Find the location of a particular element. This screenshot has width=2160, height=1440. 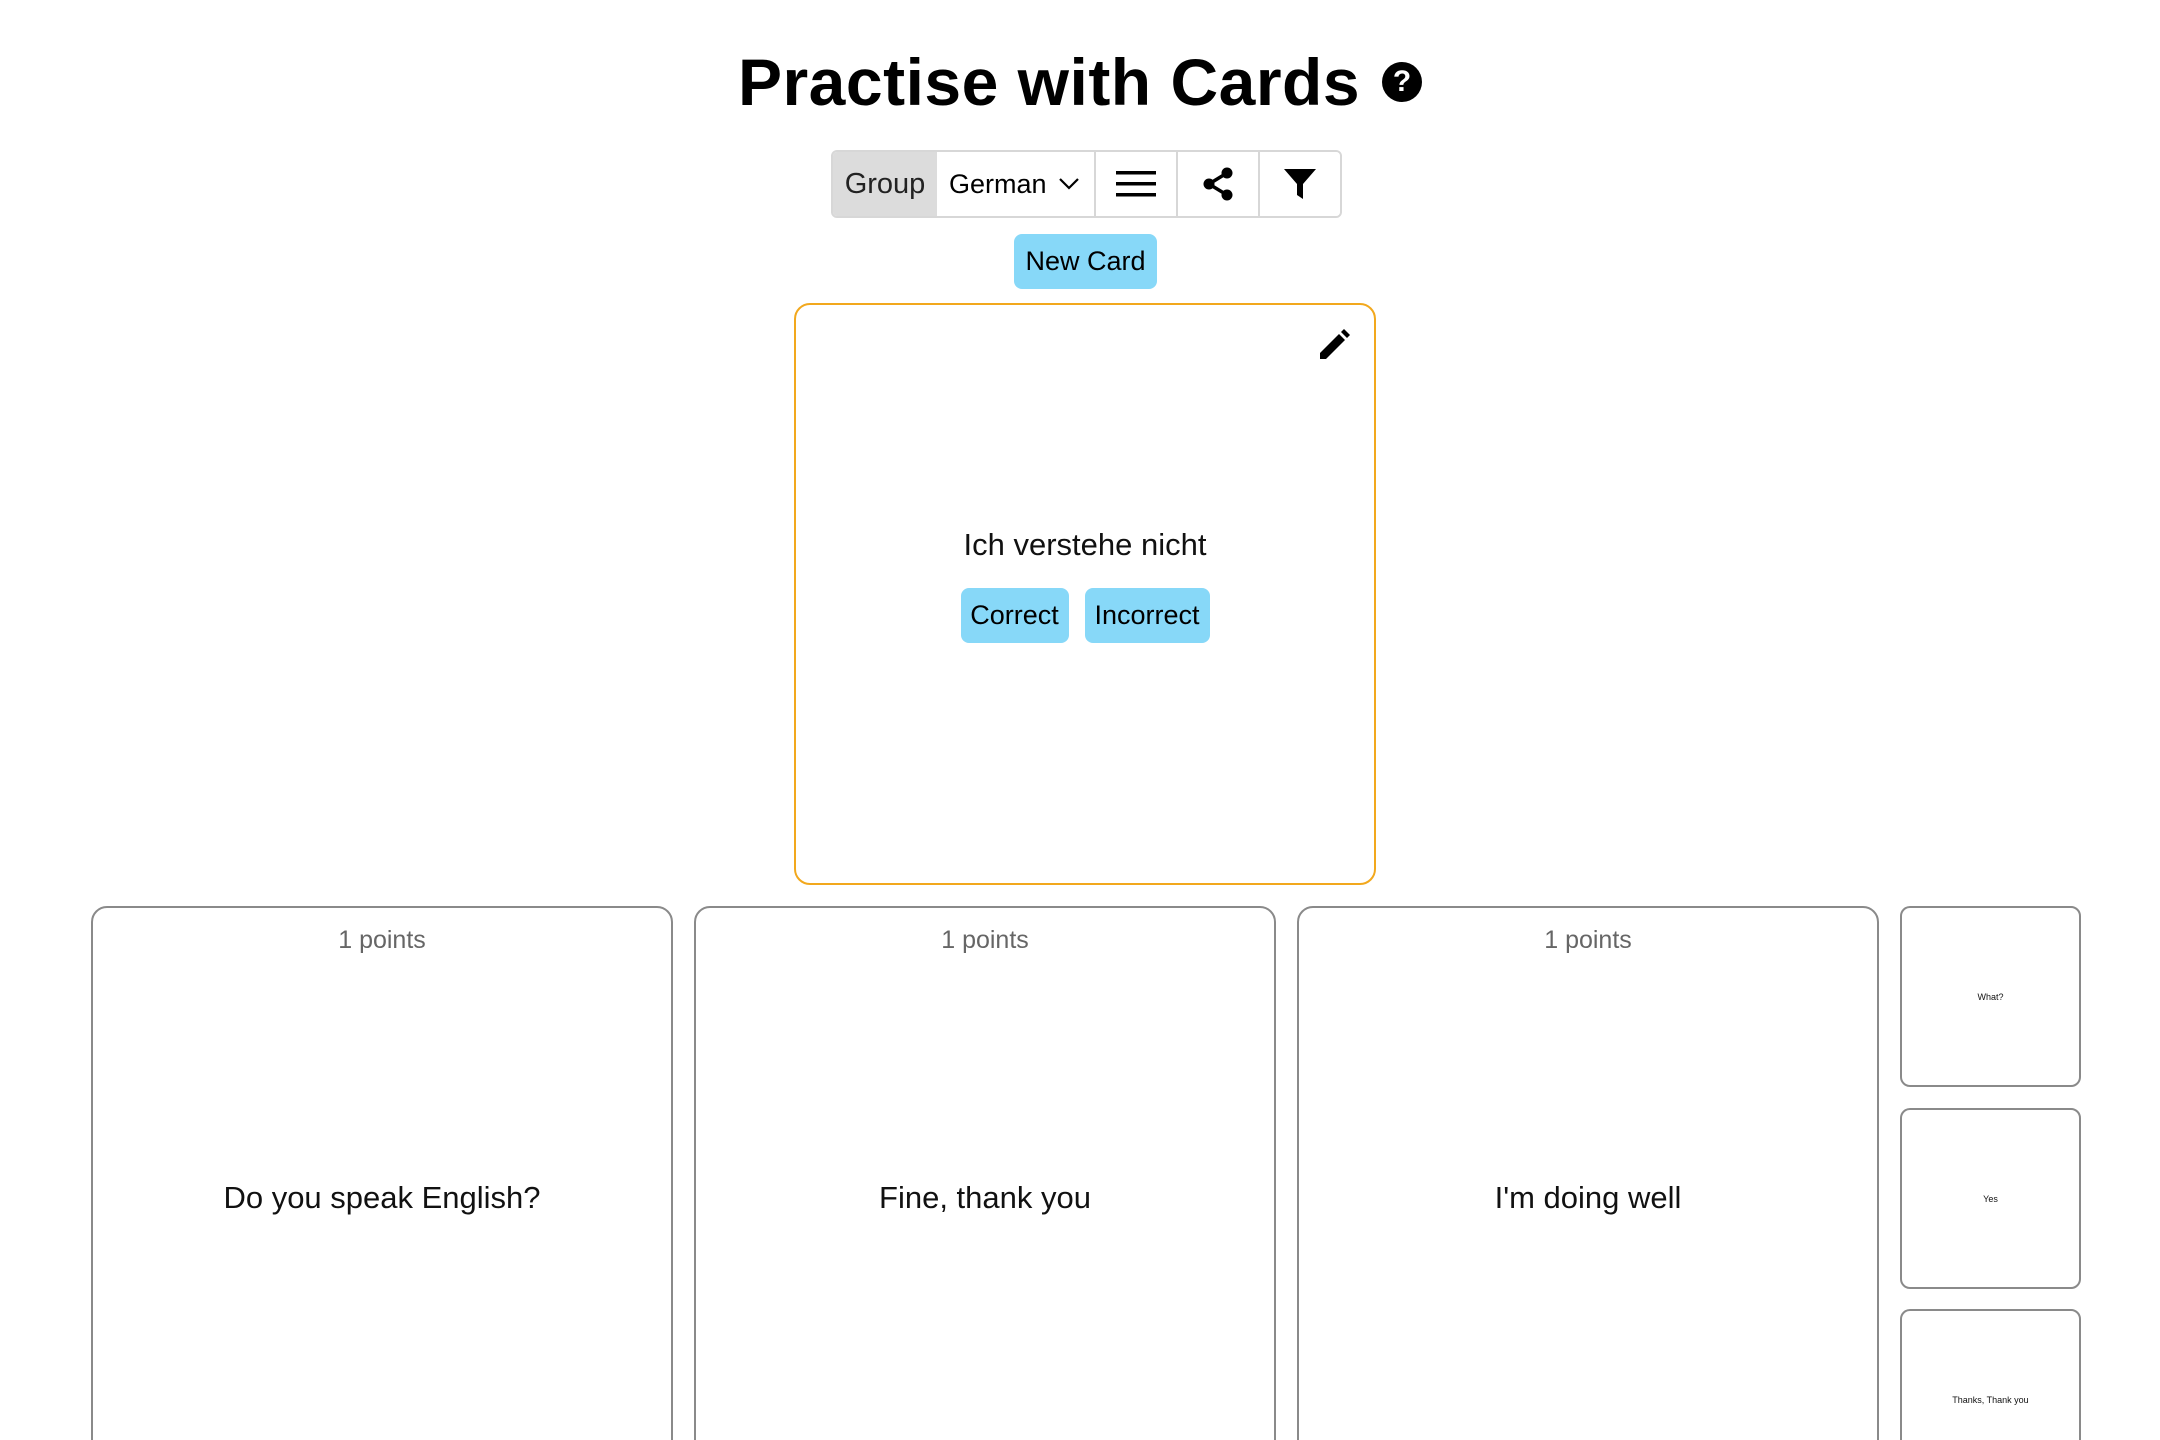

page-title: Practise with Cards is located at coordinates (1049, 82).